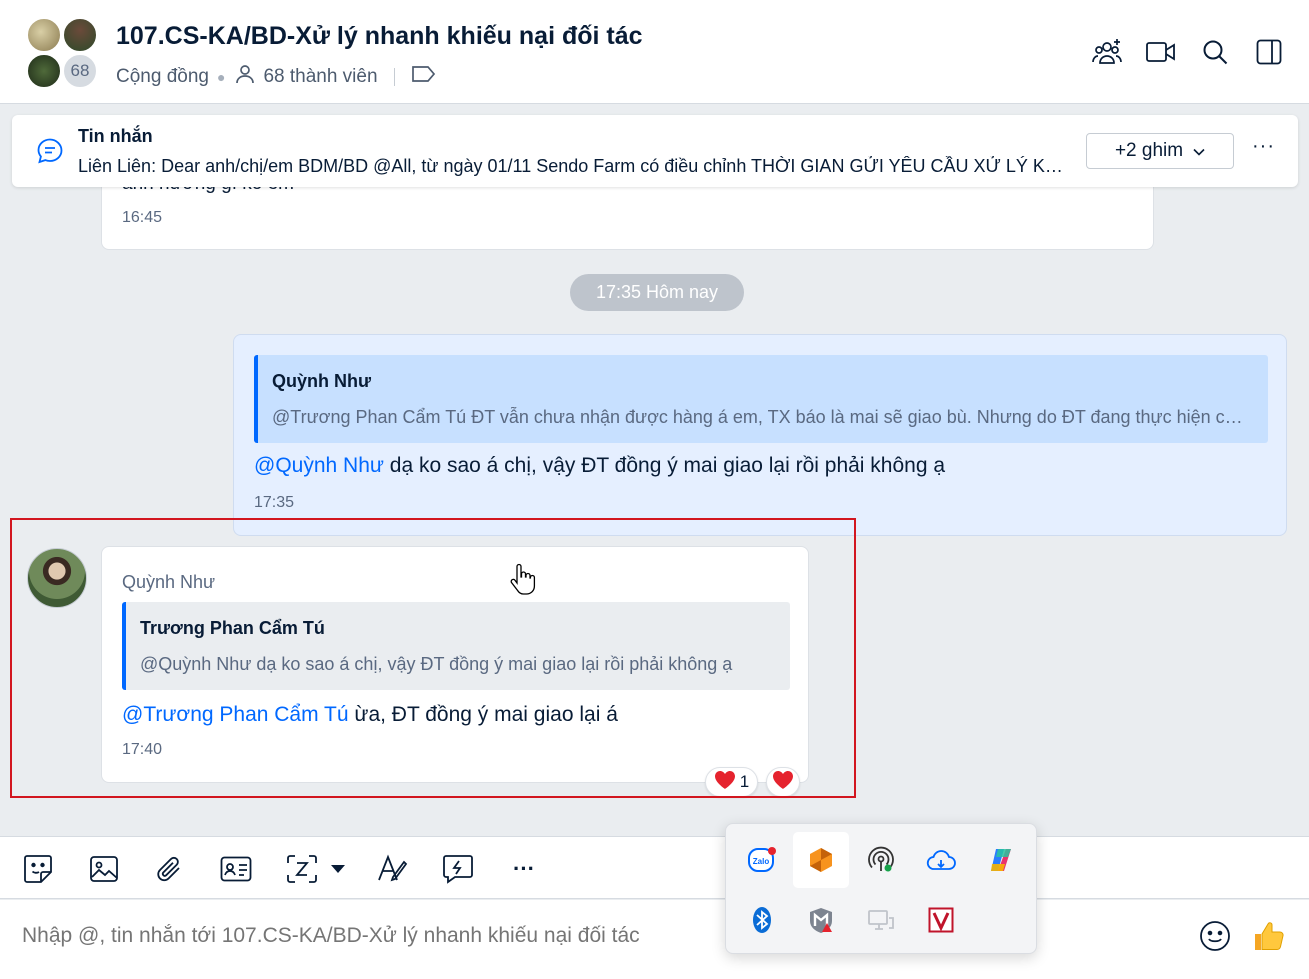 This screenshot has width=1309, height=979. What do you see at coordinates (50, 153) in the screenshot?
I see `chat-bubble-icon` at bounding box center [50, 153].